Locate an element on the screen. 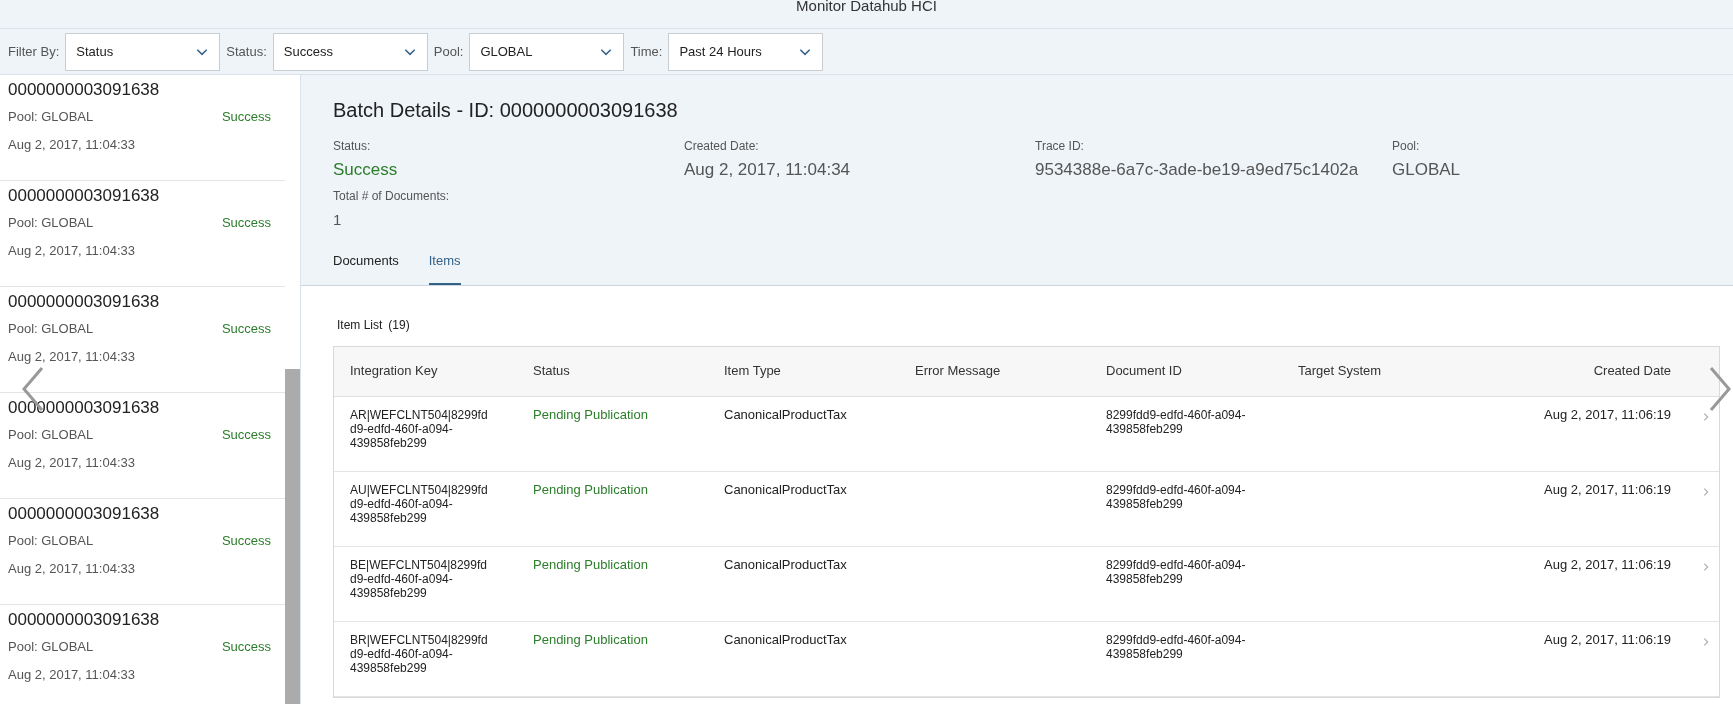  filter-label: Pool: is located at coordinates (448, 51).